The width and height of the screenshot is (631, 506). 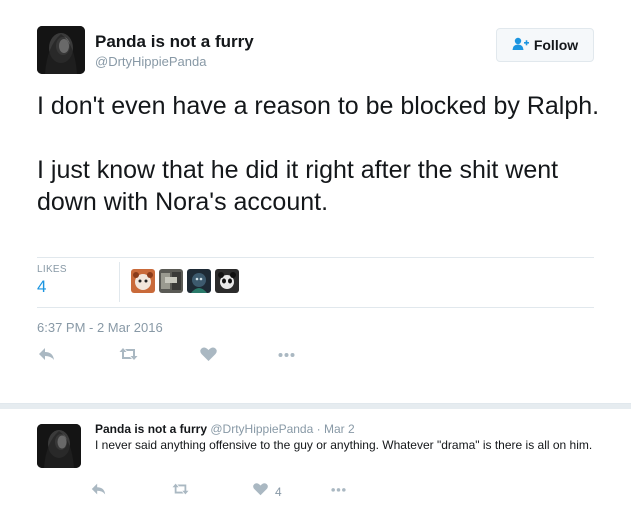 I want to click on author-handle: @DrtyHippiePanda, so click(x=150, y=61).